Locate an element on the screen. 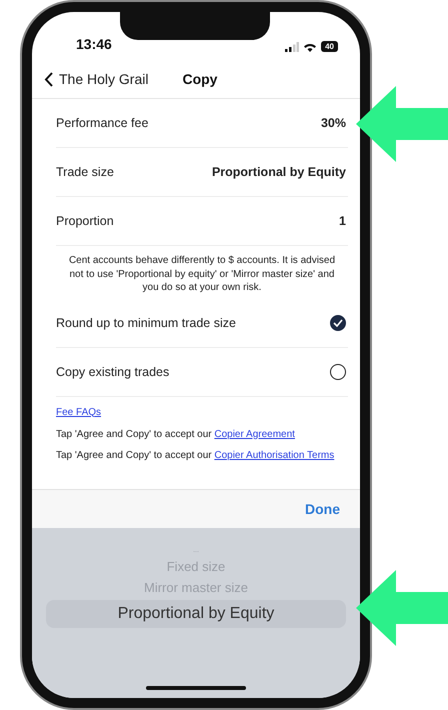 Image resolution: width=448 pixels, height=710 pixels. setting-value: 30% is located at coordinates (333, 123).